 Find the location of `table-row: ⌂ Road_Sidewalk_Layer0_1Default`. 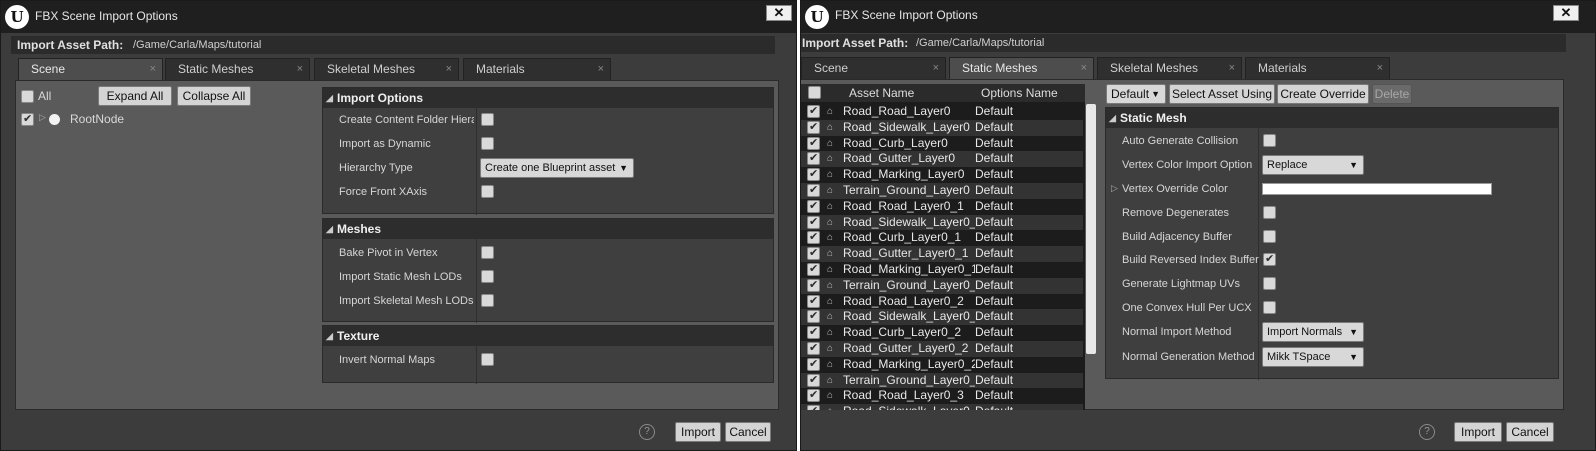

table-row: ⌂ Road_Sidewalk_Layer0_1Default is located at coordinates (942, 222).